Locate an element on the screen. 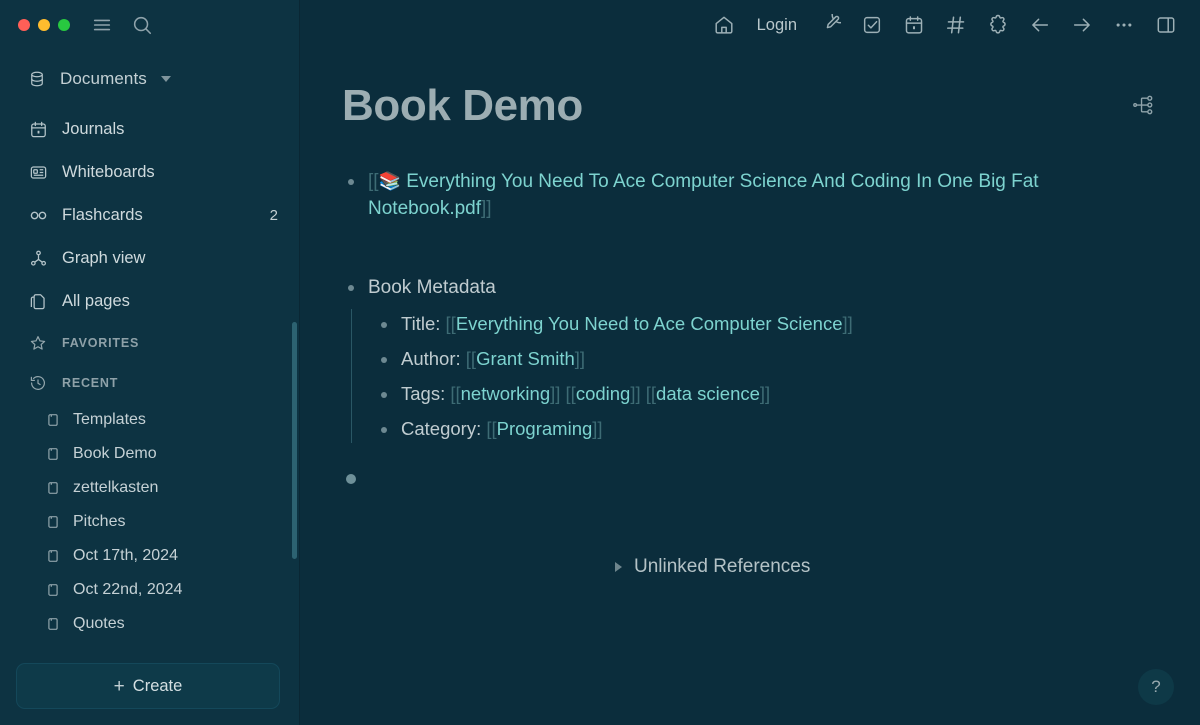 The width and height of the screenshot is (1200, 725). recent-label: RECENT is located at coordinates (90, 383).